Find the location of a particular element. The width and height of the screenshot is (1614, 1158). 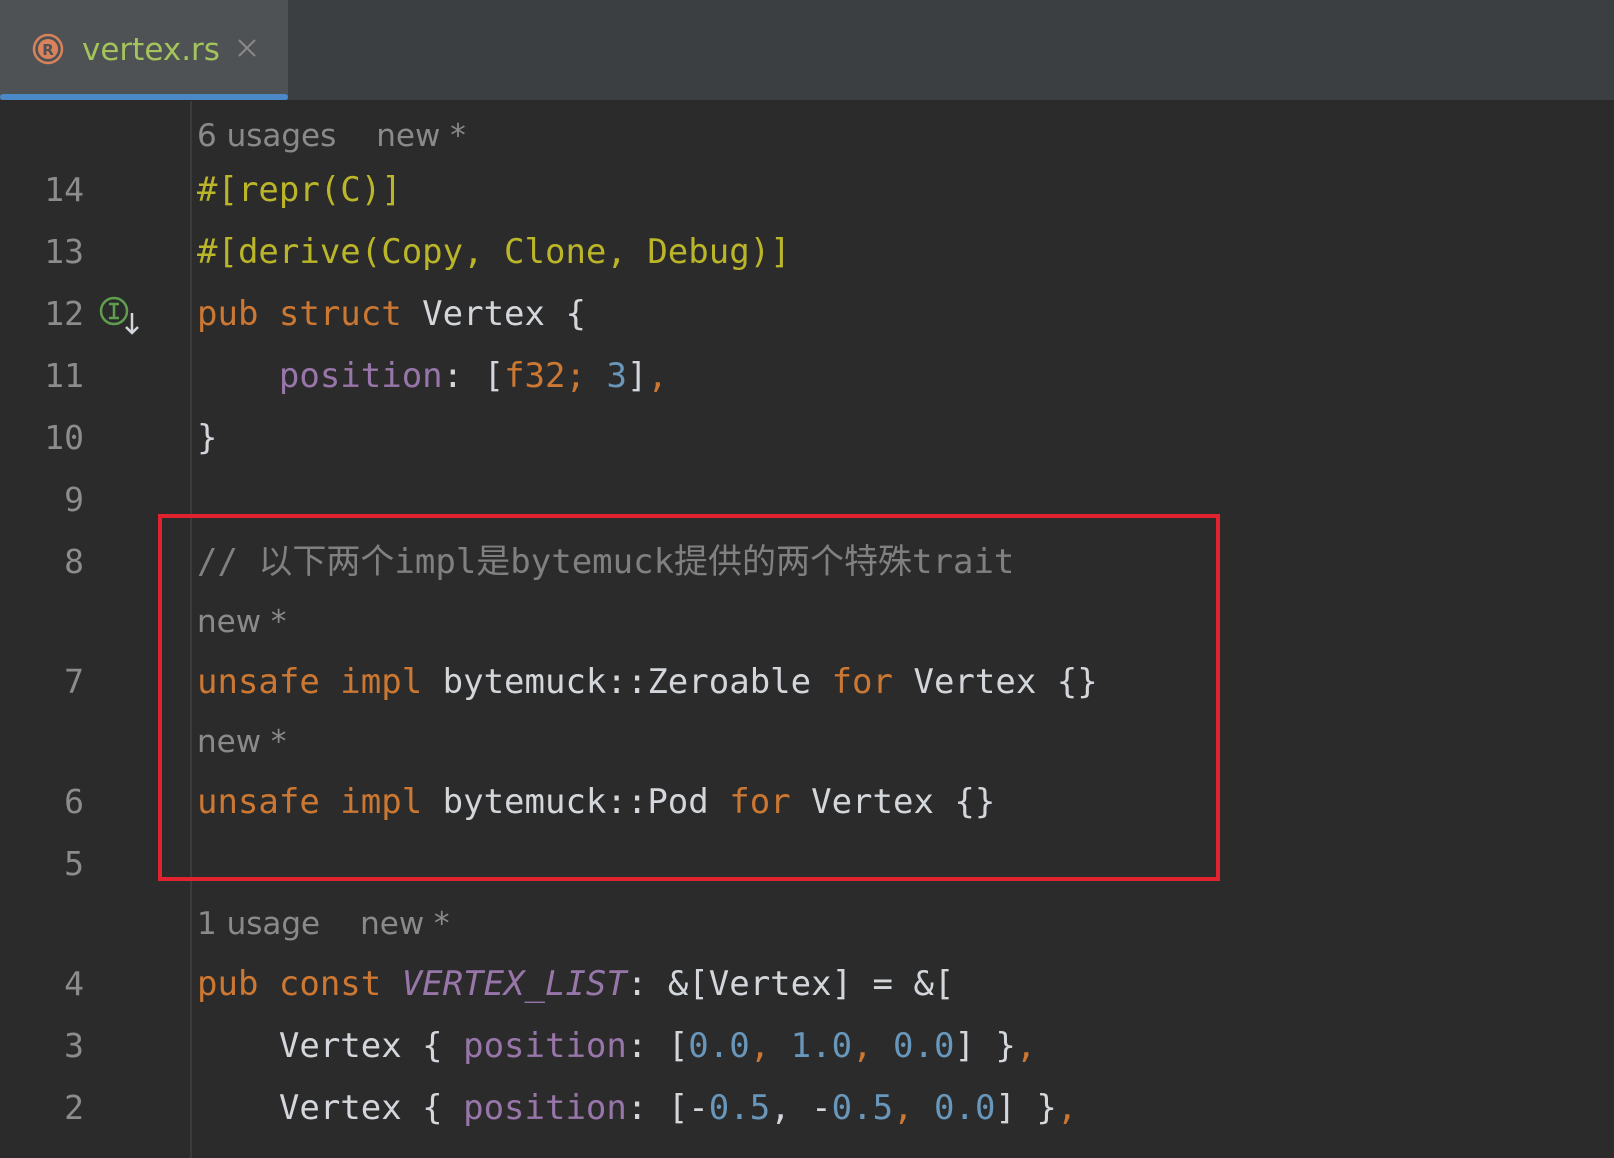

line-number: 5 is located at coordinates (74, 863).